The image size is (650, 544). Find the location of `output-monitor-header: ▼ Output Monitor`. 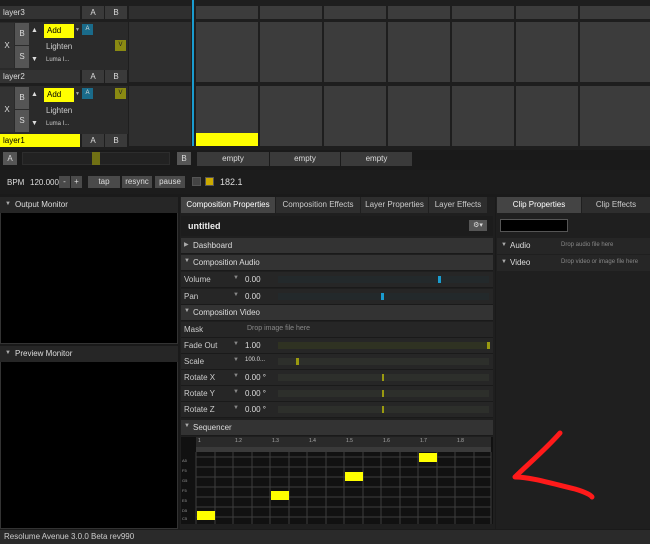

output-monitor-header: ▼ Output Monitor is located at coordinates (89, 205).